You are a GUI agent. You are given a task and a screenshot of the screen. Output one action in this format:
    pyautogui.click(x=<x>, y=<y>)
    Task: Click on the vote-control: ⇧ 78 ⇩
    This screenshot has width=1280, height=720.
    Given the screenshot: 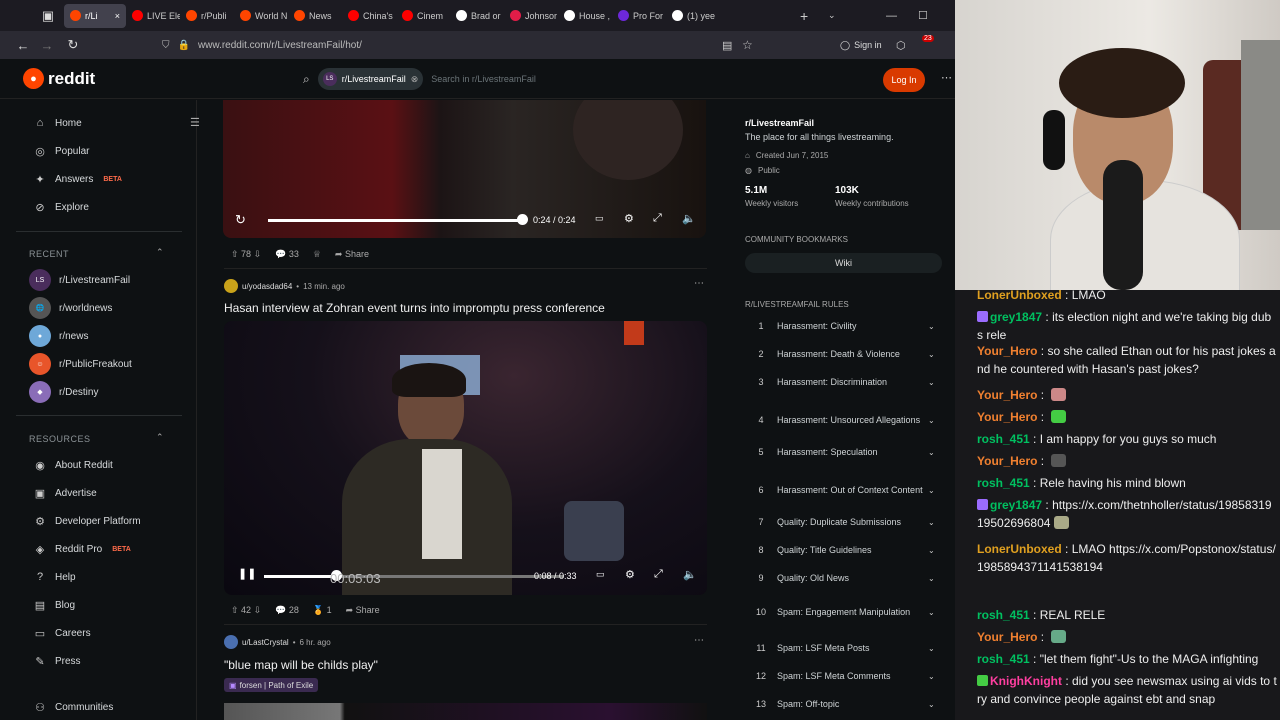 What is the action you would take?
    pyautogui.click(x=246, y=254)
    